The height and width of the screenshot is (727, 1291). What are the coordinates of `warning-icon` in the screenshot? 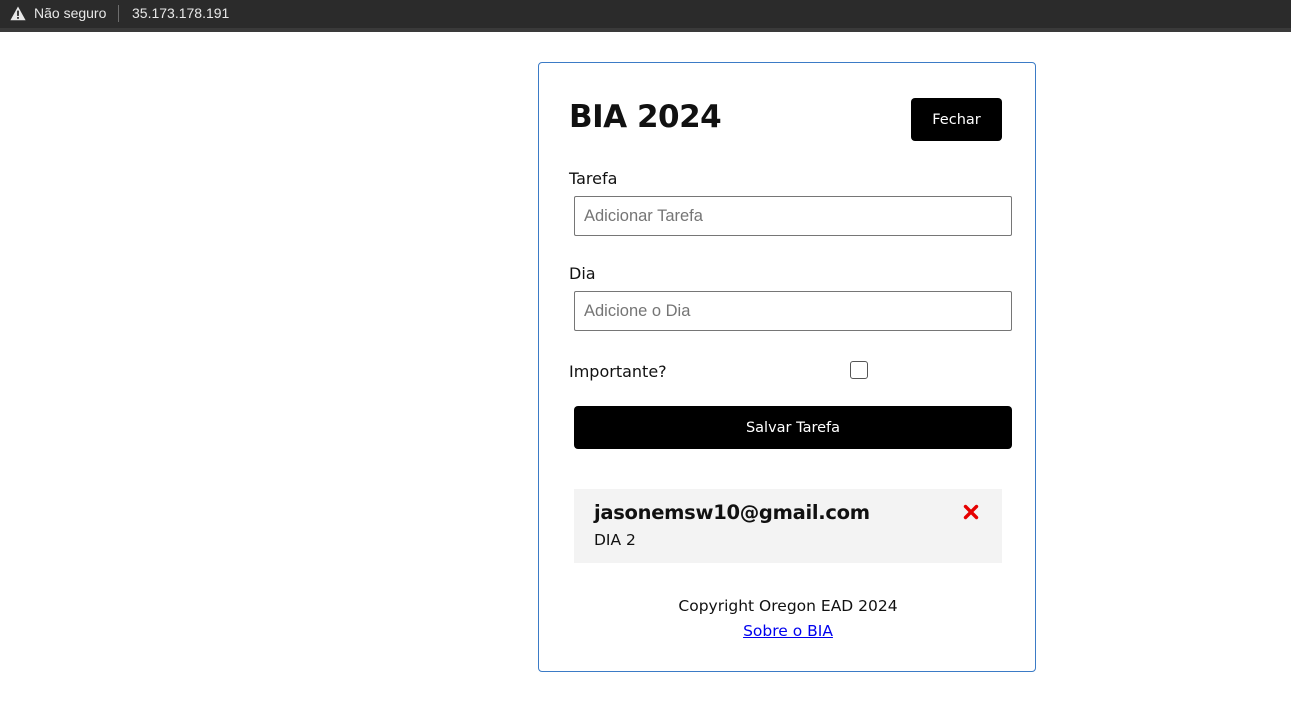 It's located at (18, 13).